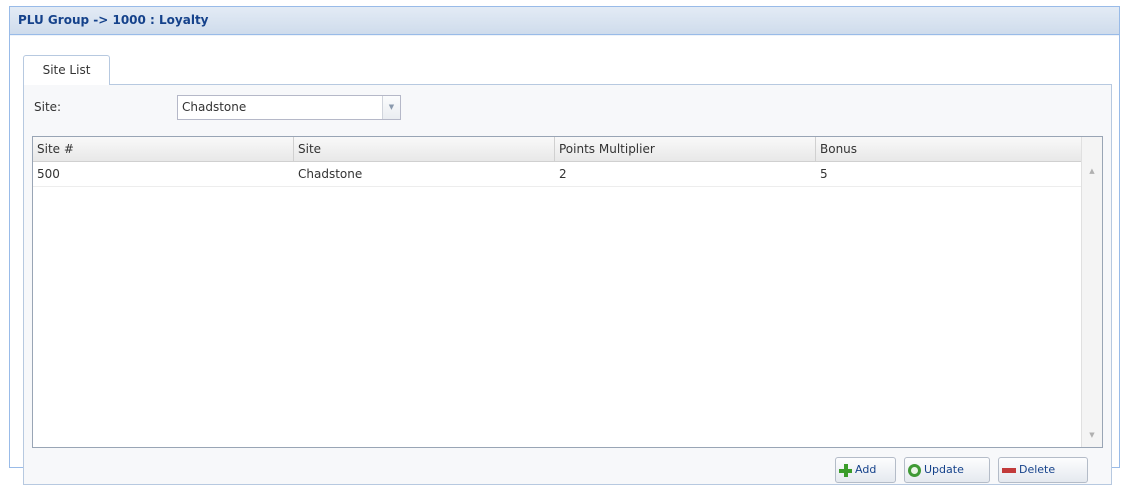  I want to click on scroll-down-icon: ▼, so click(1092, 435).